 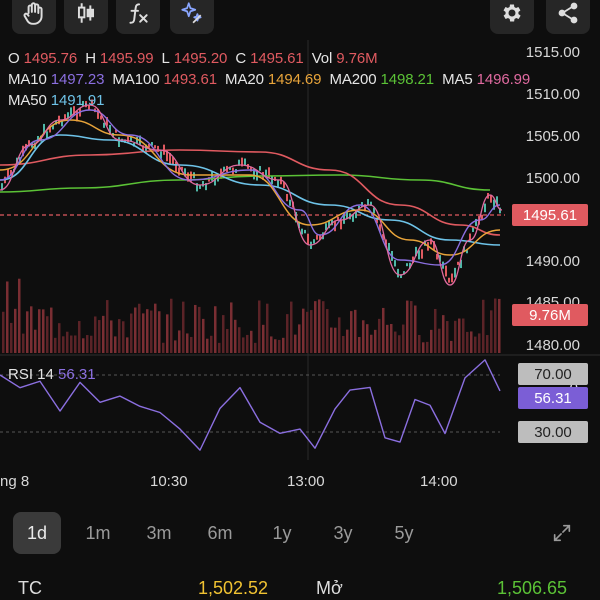 I want to click on volume-value: 9.76M, so click(x=357, y=58).